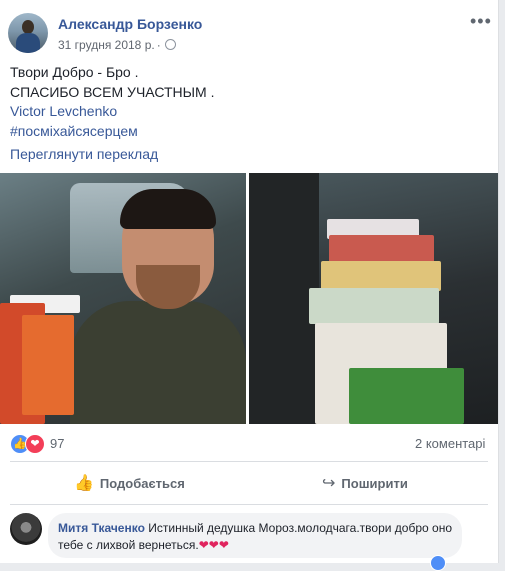 The image size is (505, 571). Describe the element at coordinates (142, 483) in the screenshot. I see `like-button-label: Подобається` at that location.